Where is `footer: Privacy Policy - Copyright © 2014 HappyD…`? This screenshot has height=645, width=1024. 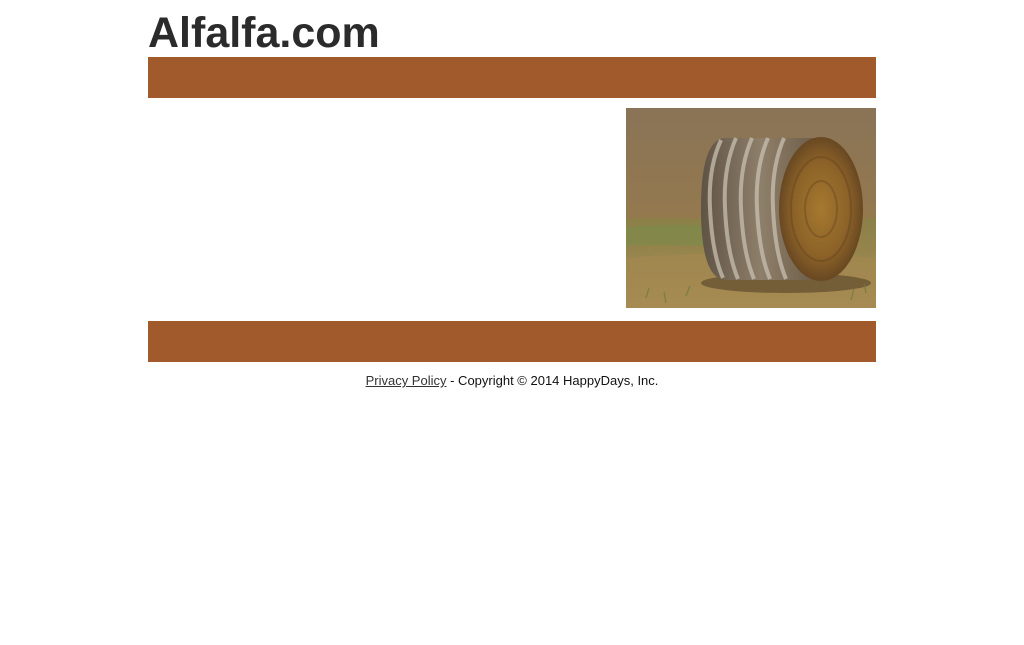
footer: Privacy Policy - Copyright © 2014 HappyD… is located at coordinates (512, 381).